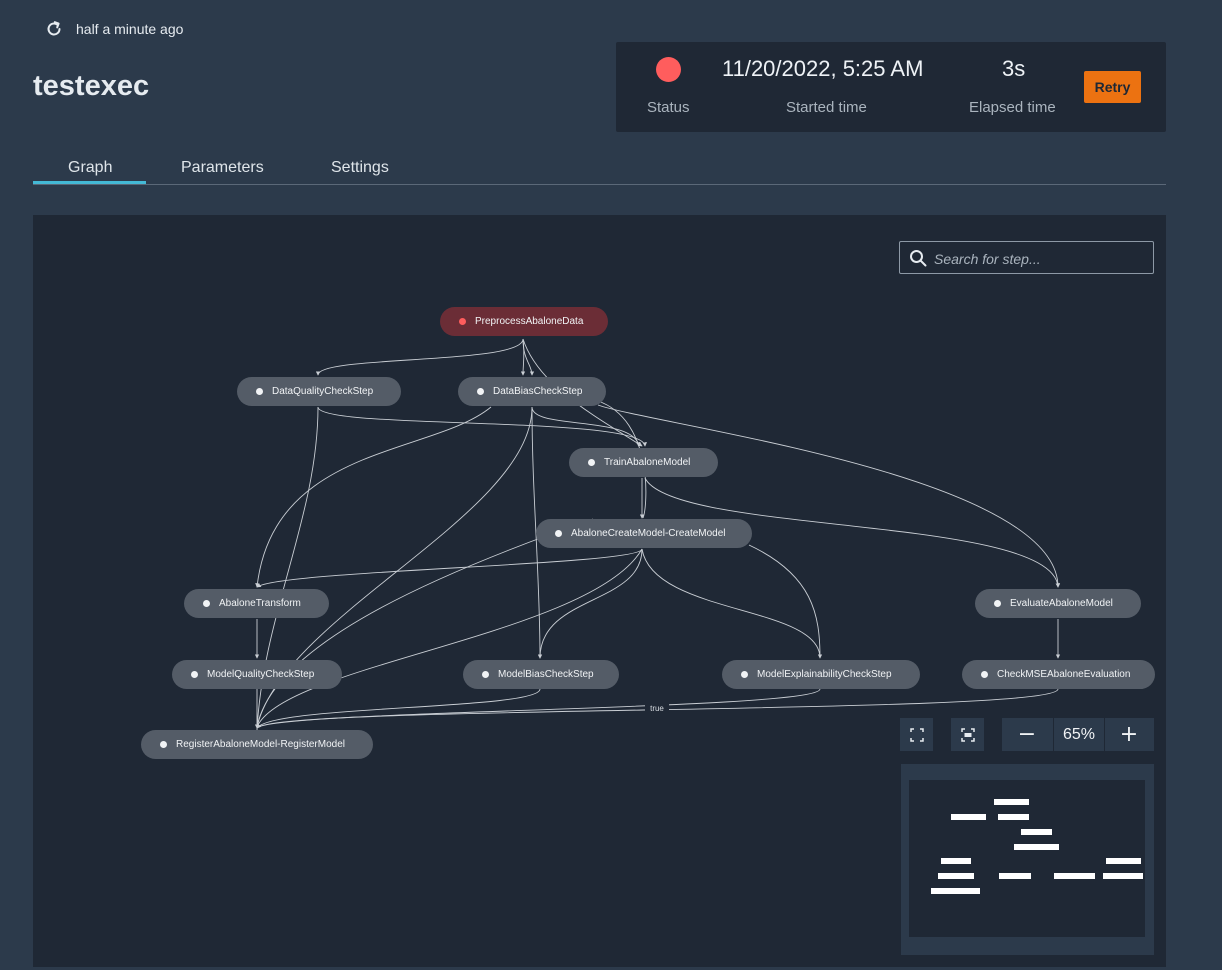  I want to click on node-data-quality-check-step: DataQualityCheckStep, so click(319, 391).